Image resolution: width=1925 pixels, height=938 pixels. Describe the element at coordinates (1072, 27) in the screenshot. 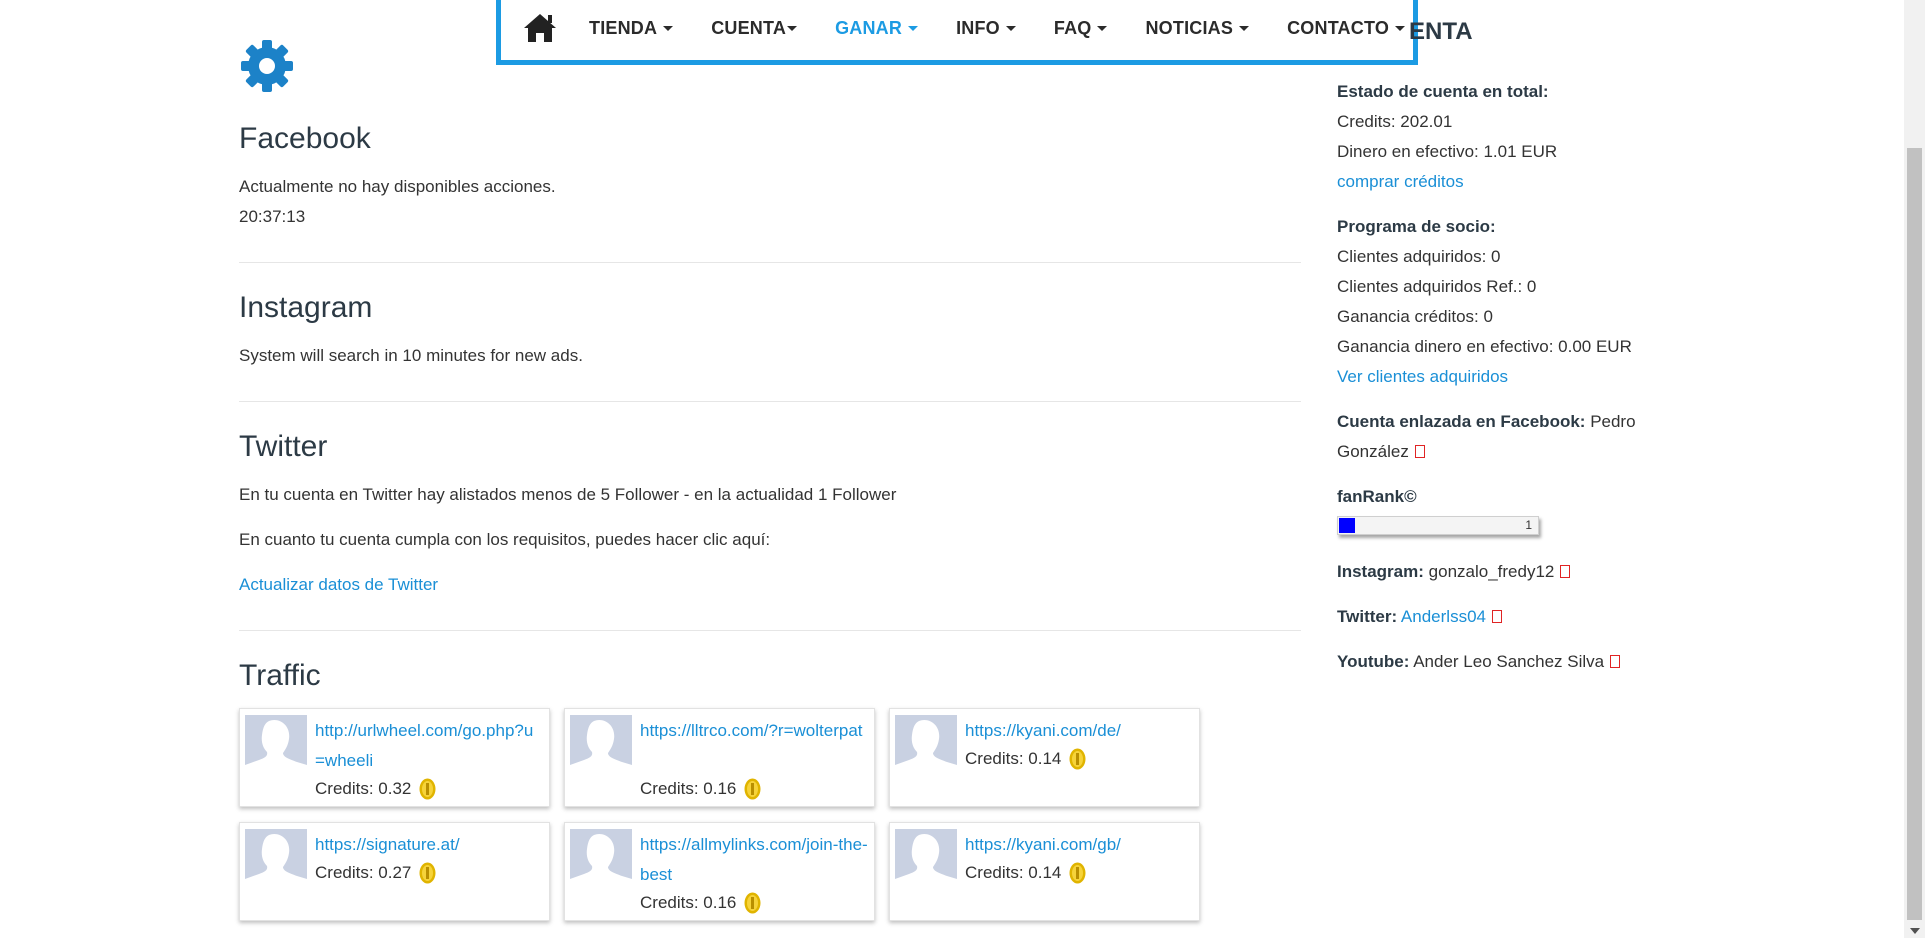

I see `nav-label: FAQ` at that location.